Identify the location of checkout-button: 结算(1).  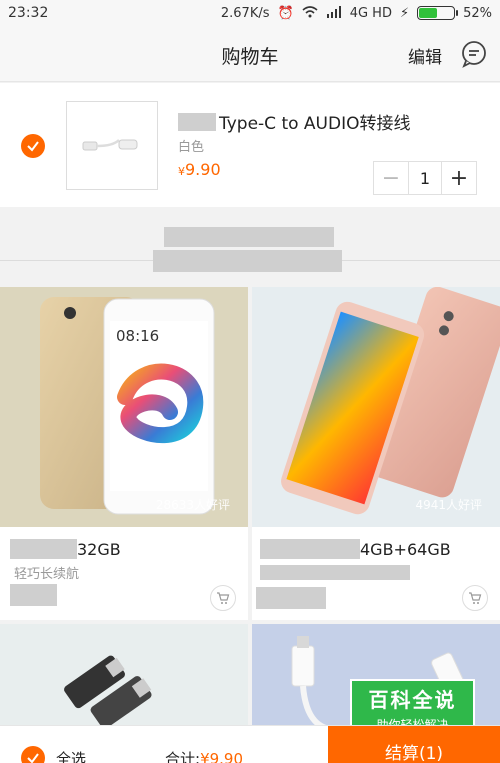
(414, 744).